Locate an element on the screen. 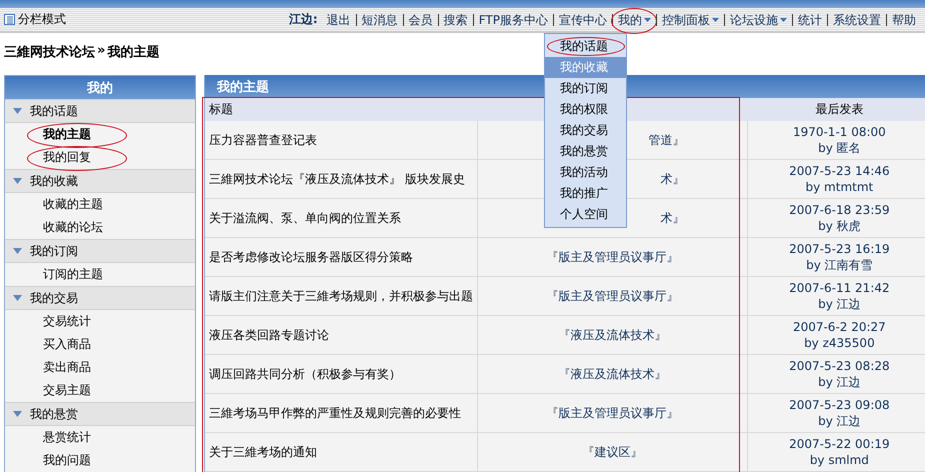 This screenshot has width=925, height=472. user-name: 江边: is located at coordinates (303, 19).